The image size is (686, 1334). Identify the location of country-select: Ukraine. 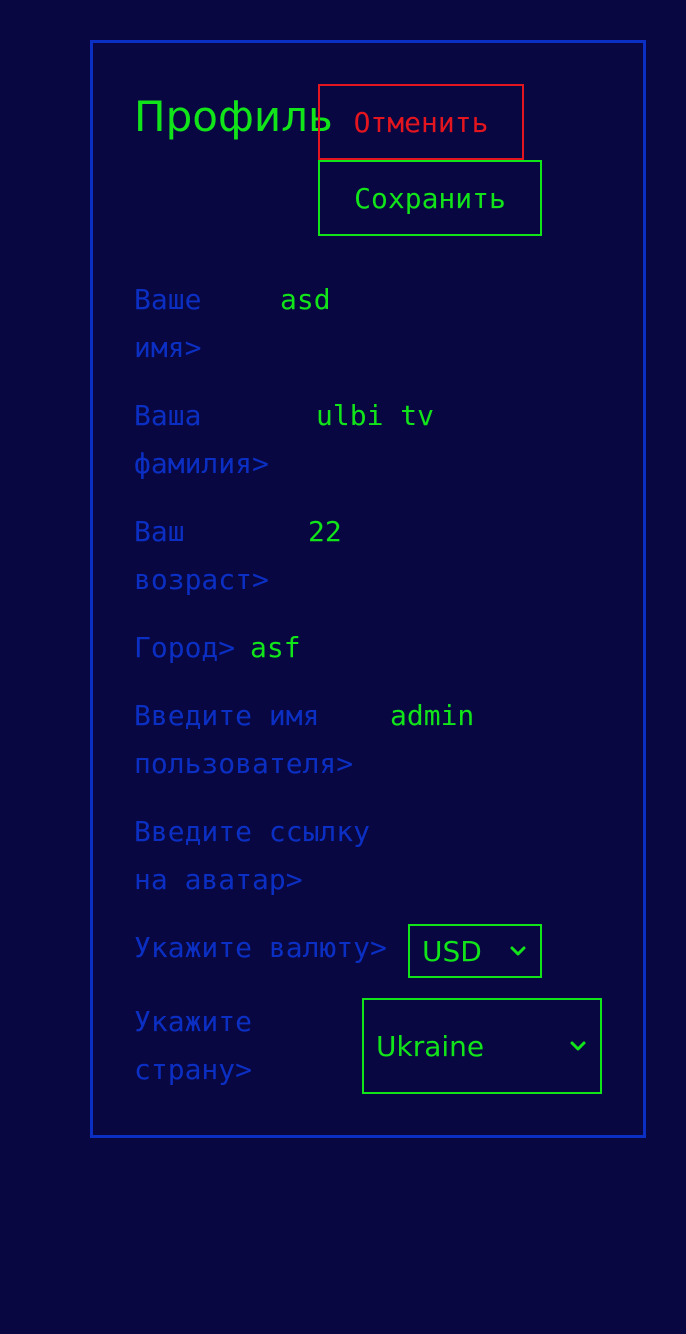
(482, 1046).